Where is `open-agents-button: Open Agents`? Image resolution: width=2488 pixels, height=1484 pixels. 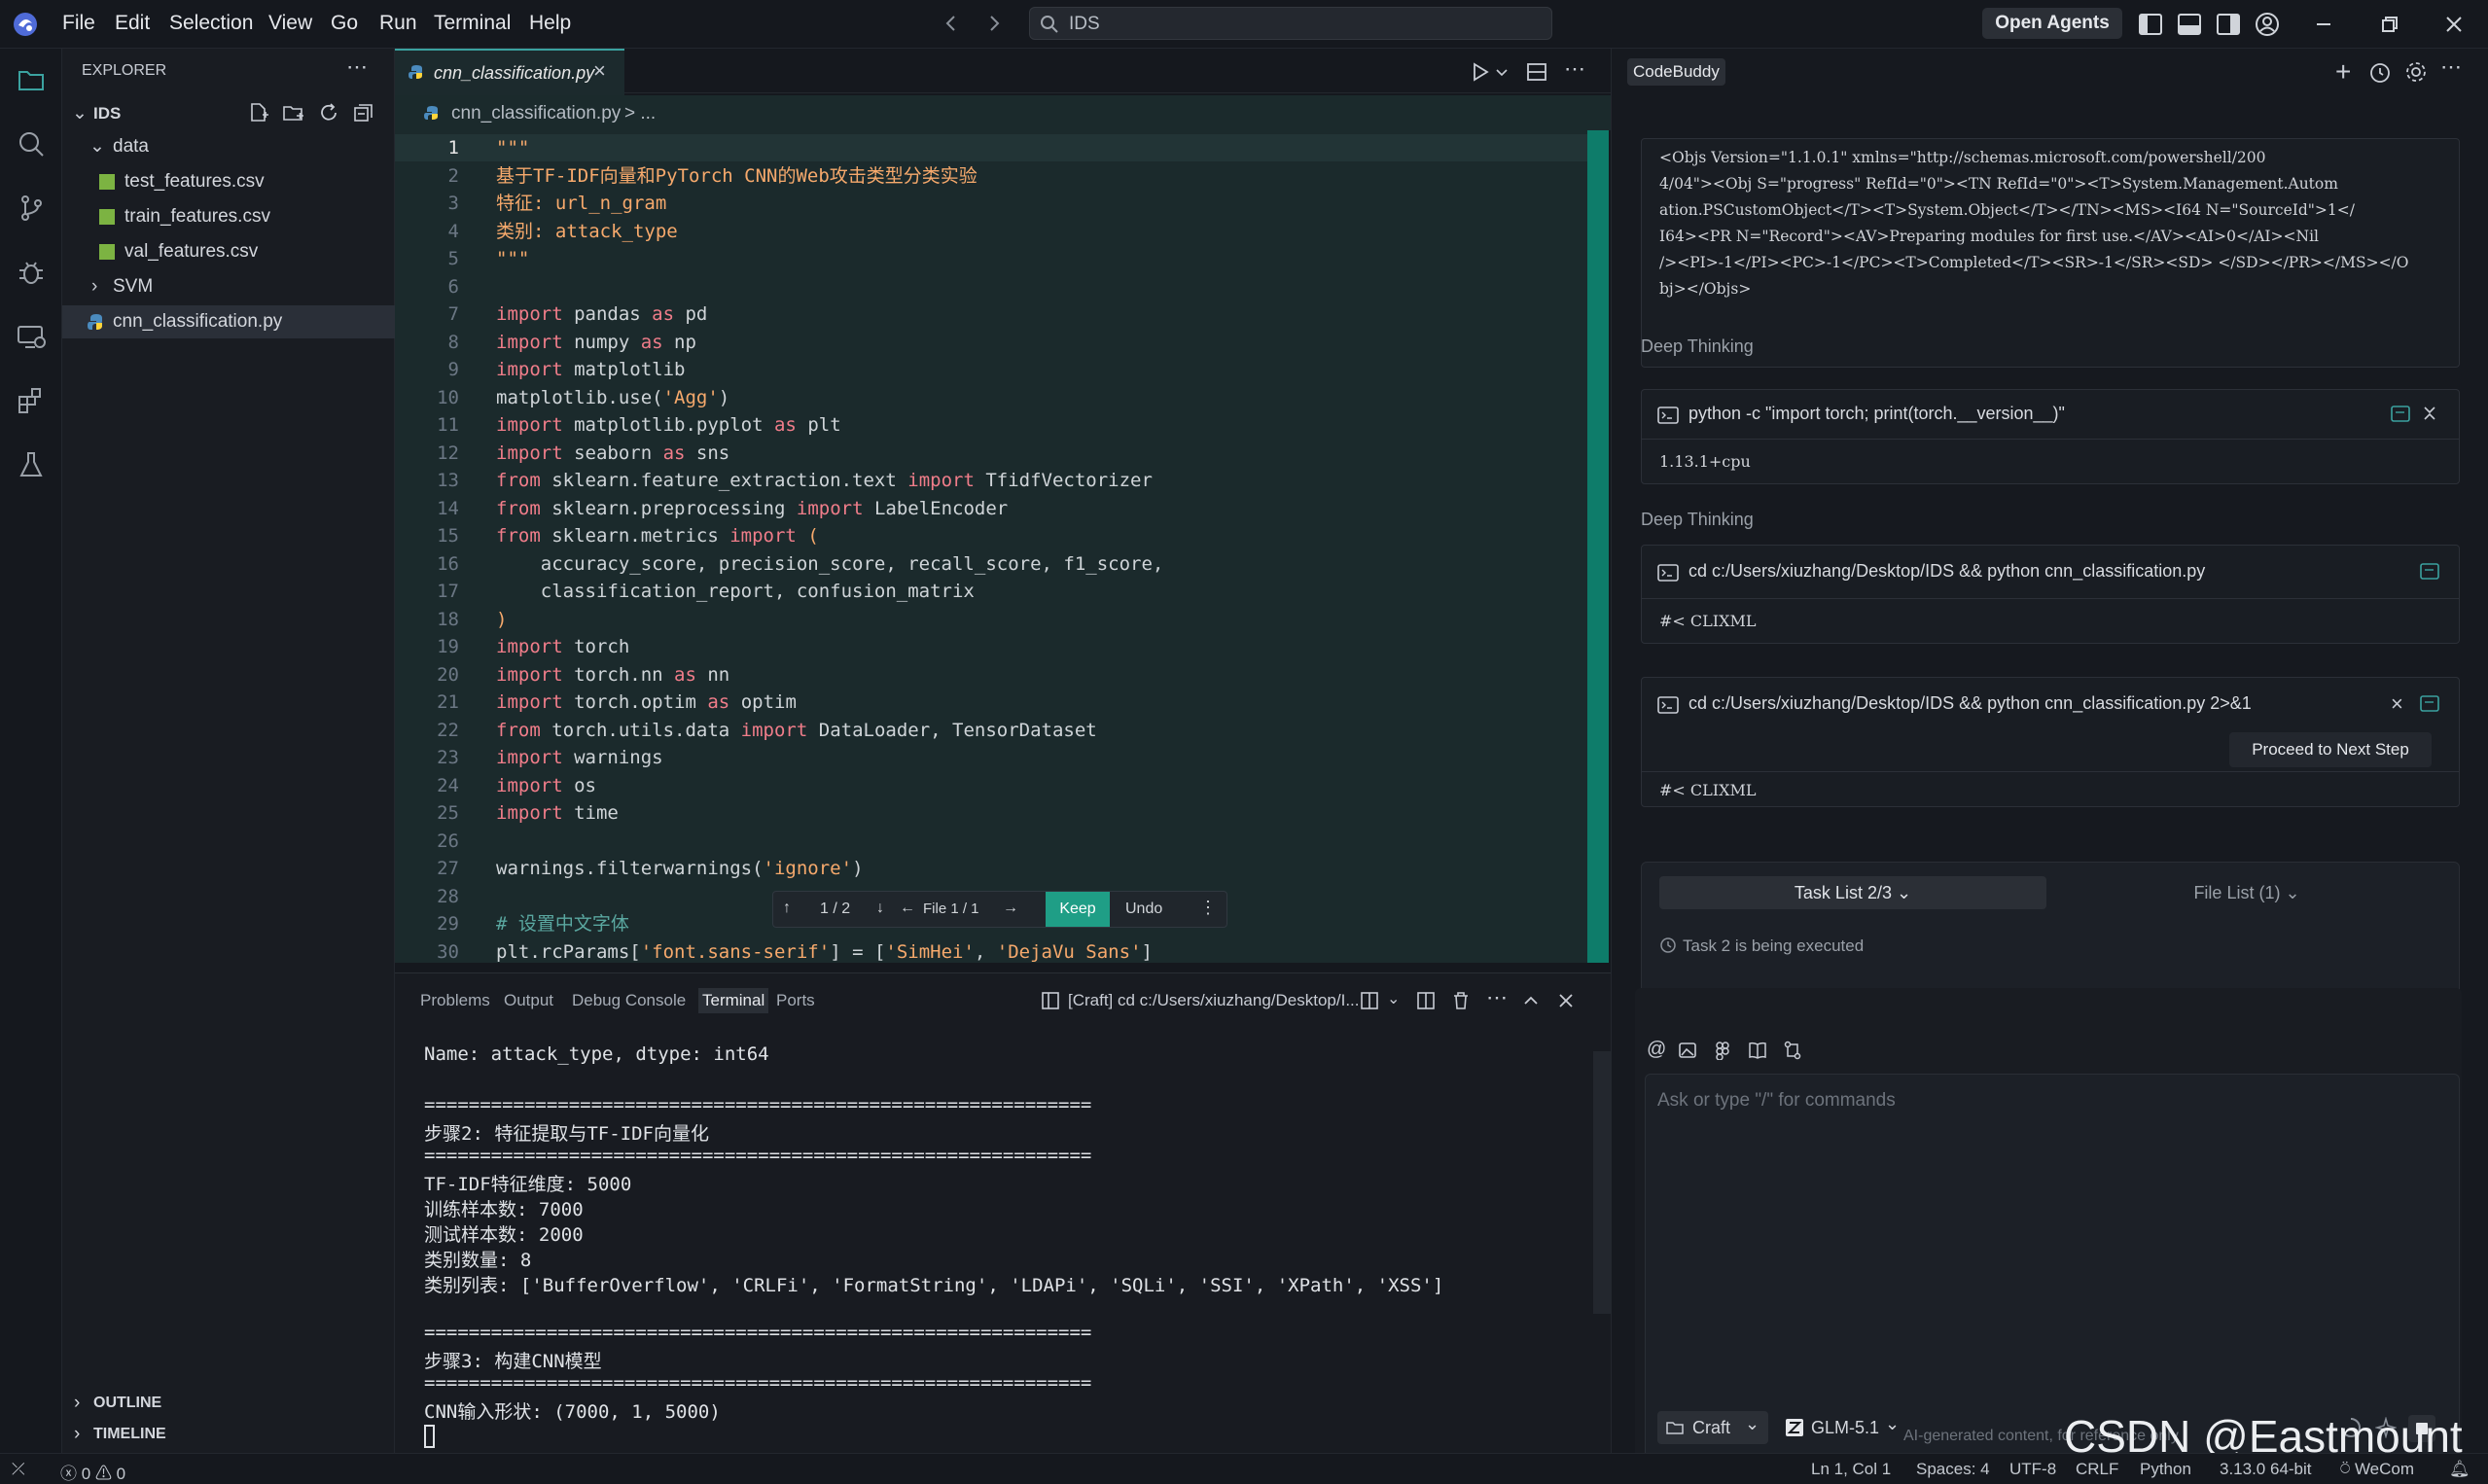 open-agents-button: Open Agents is located at coordinates (2052, 24).